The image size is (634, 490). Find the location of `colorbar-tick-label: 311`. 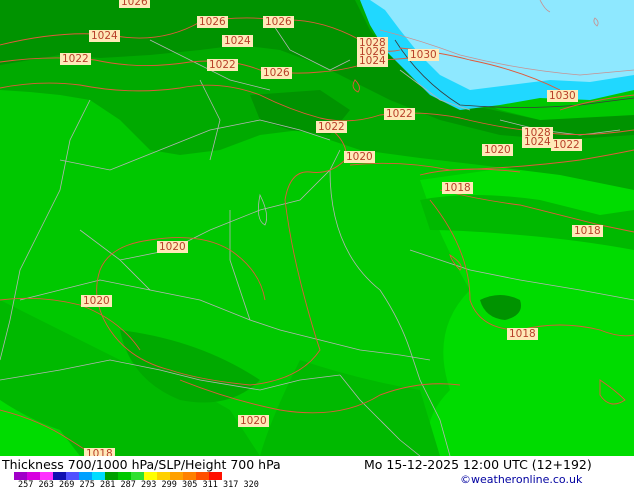

colorbar-tick-label: 311 is located at coordinates (210, 485).